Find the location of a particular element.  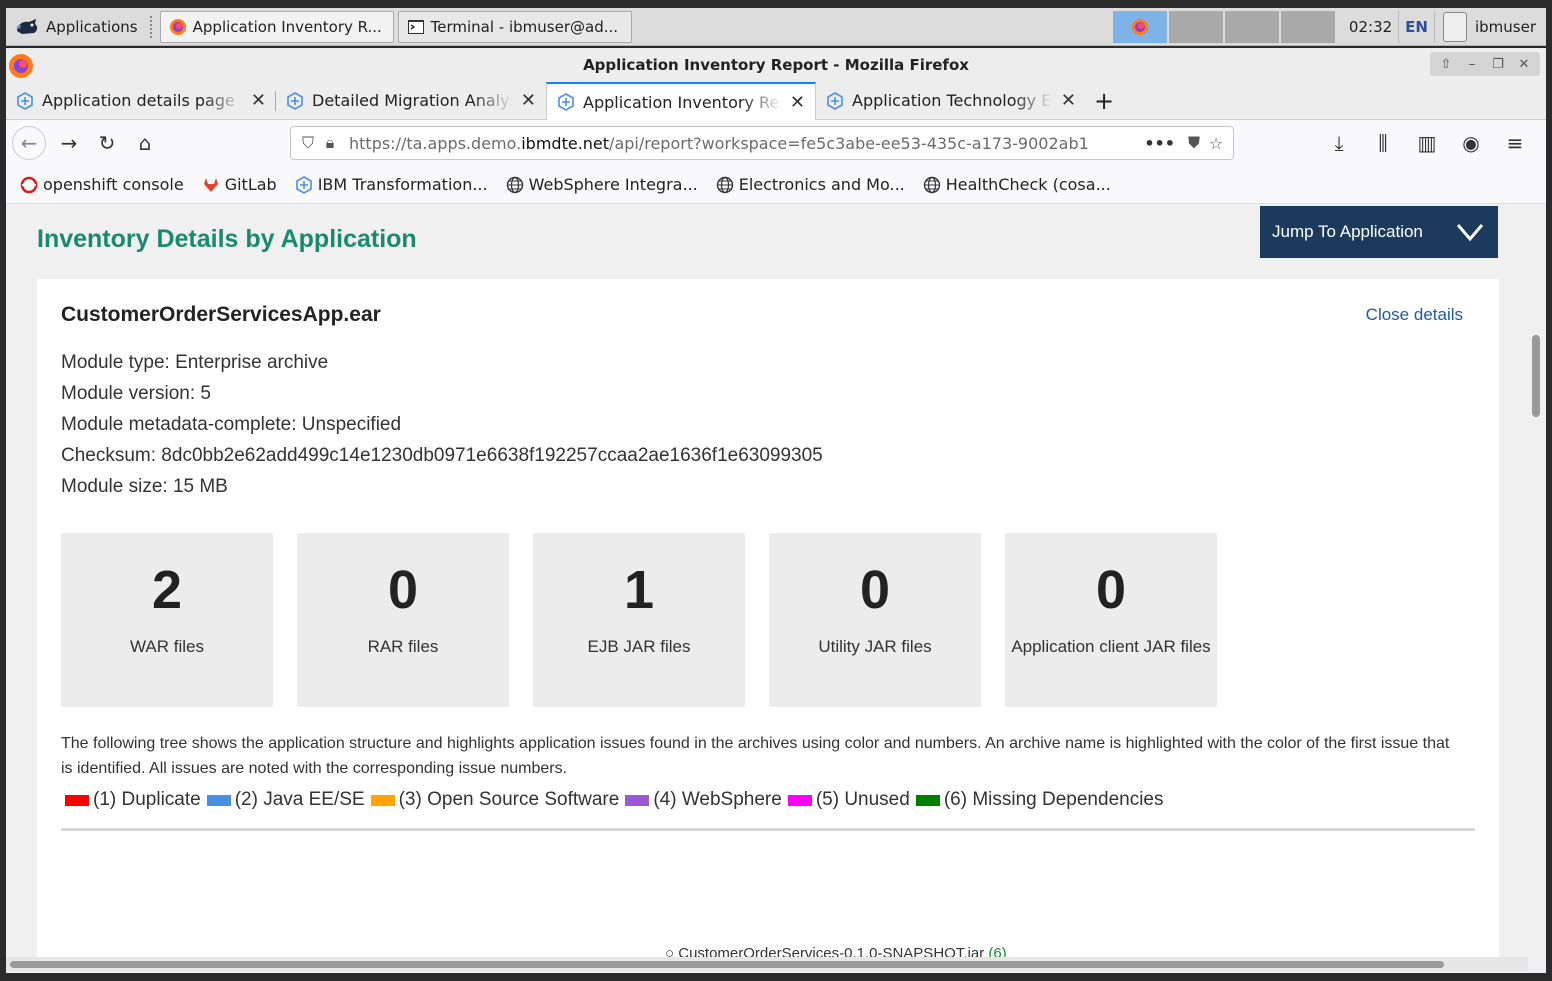

legend-label: (4) WebSphere is located at coordinates (717, 799).